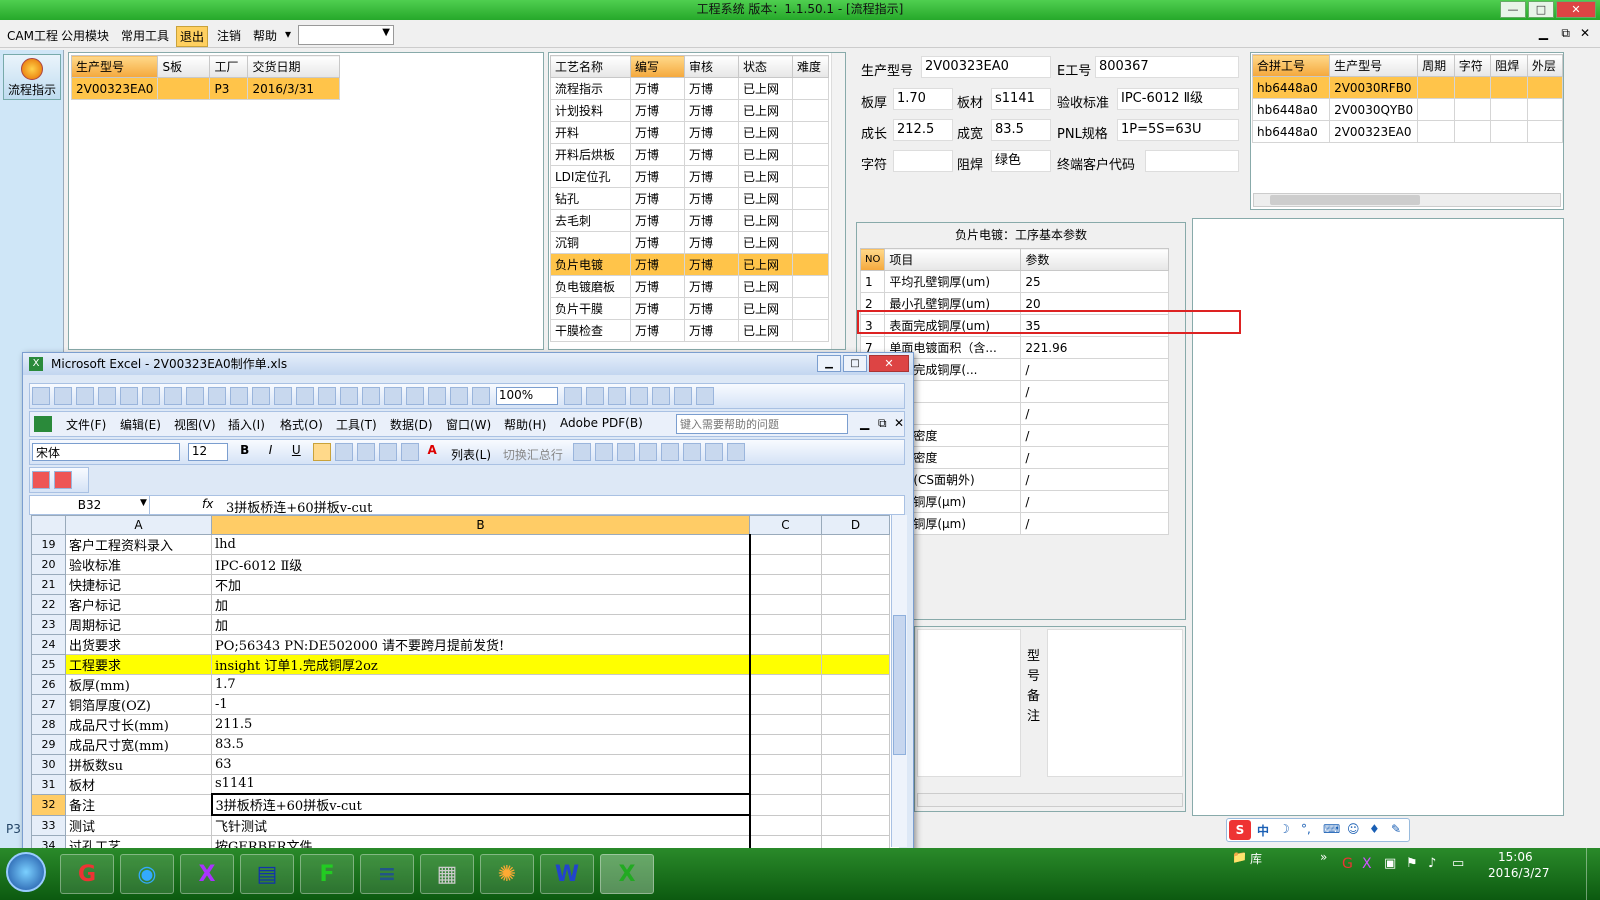 The image size is (1600, 900). Describe the element at coordinates (507, 874) in the screenshot. I see `taskbar-shell-icon: ✺` at that location.